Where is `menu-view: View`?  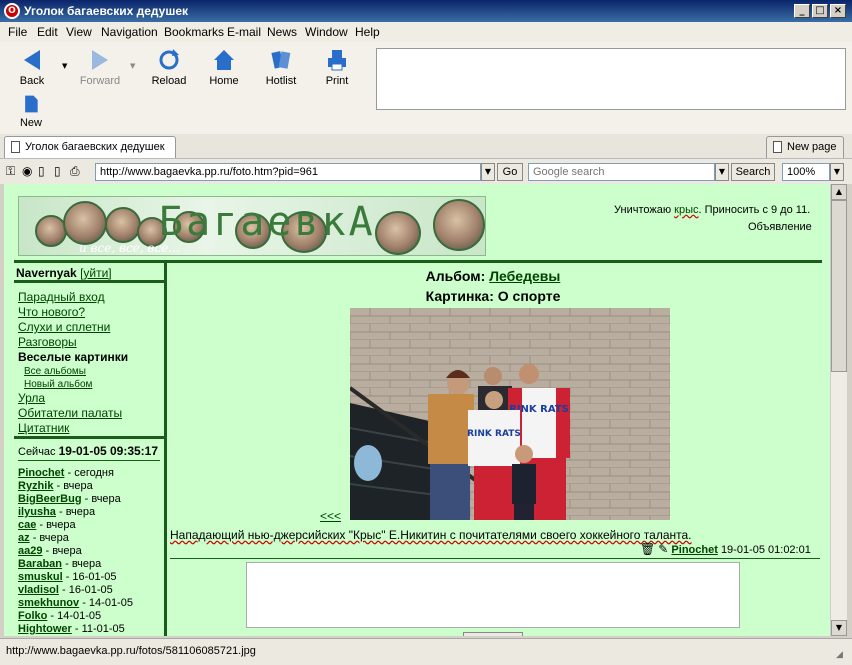 menu-view: View is located at coordinates (79, 32).